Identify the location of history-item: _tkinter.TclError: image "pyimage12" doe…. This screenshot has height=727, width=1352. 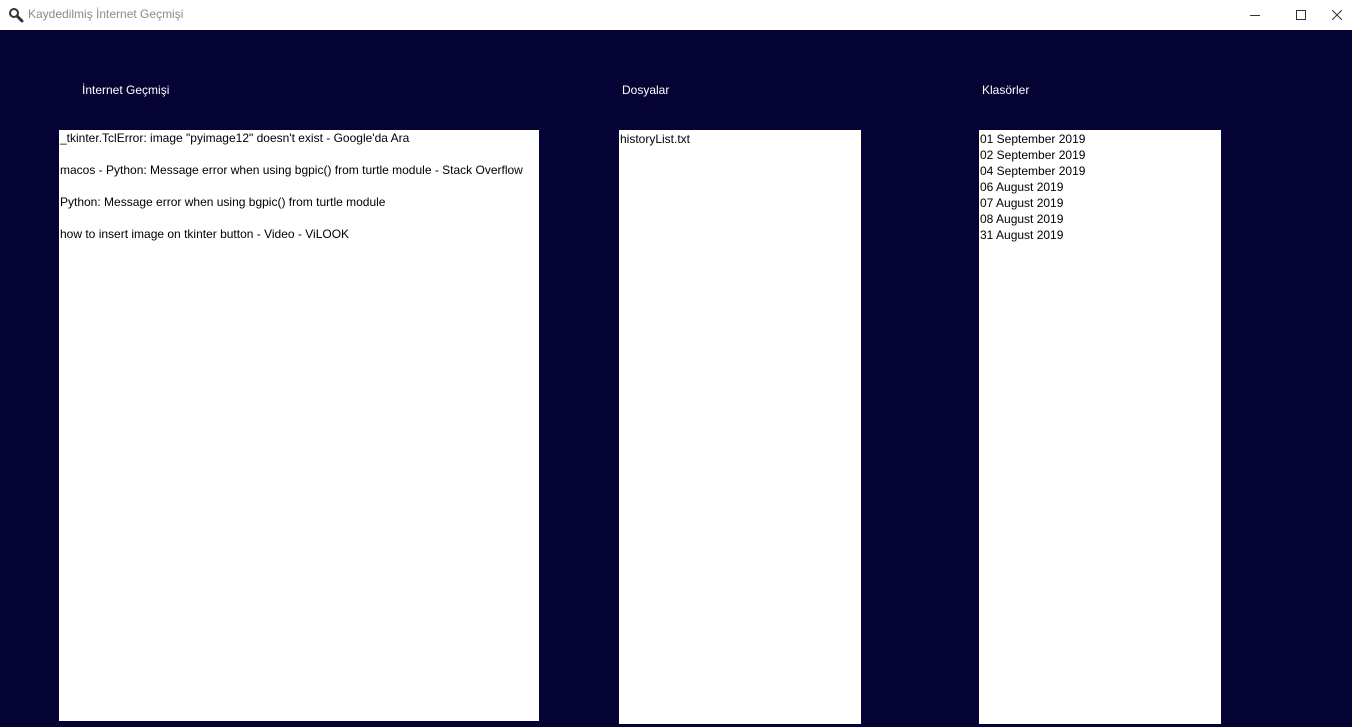
(299, 146).